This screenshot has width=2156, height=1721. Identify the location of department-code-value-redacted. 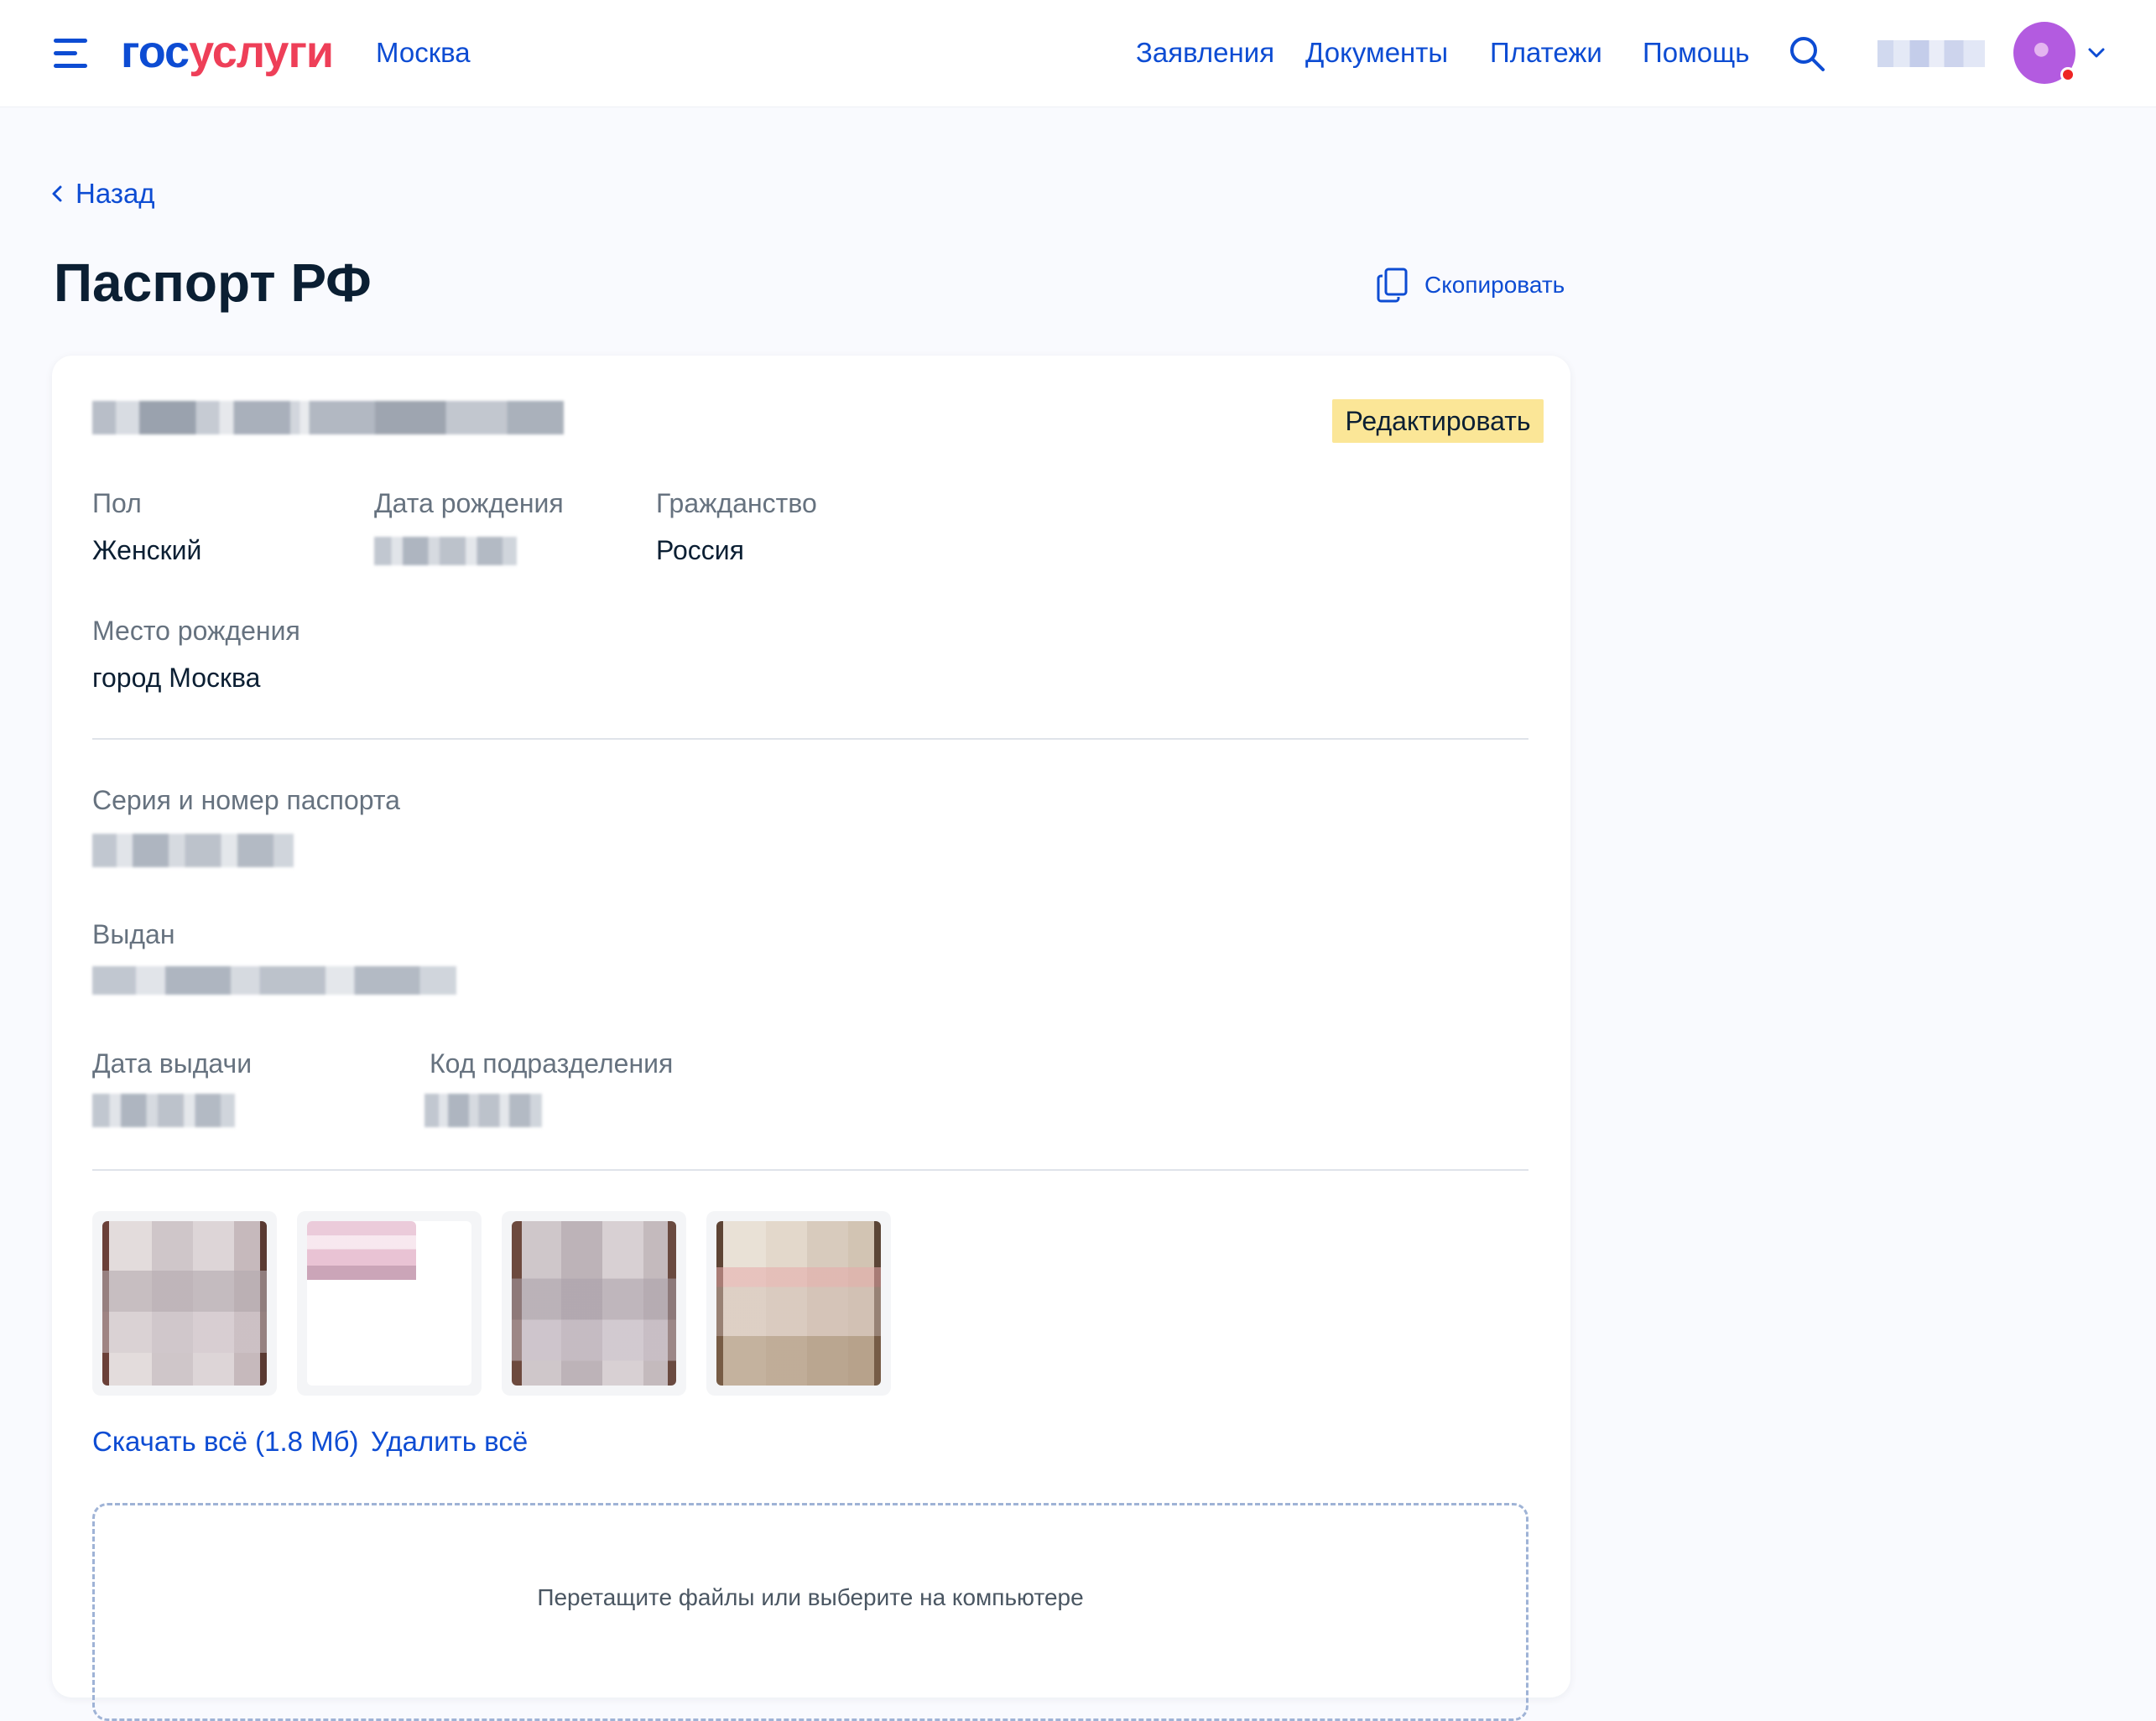
(483, 1110).